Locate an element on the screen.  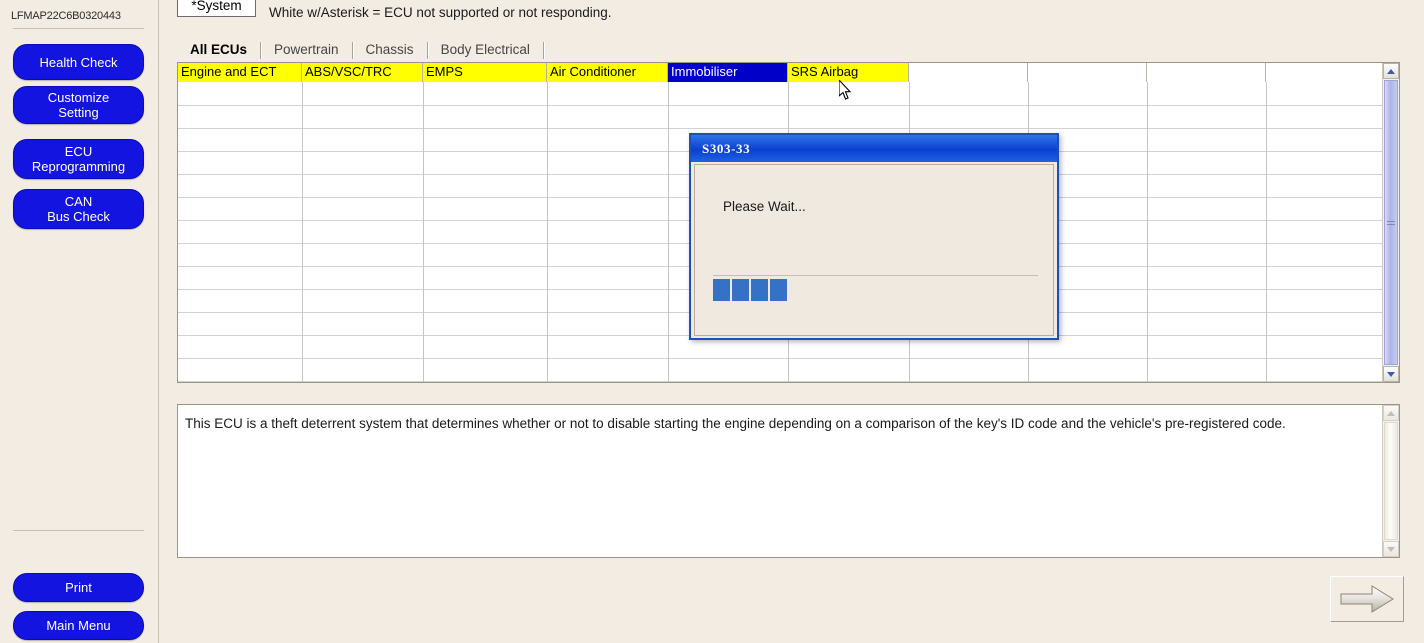
ecu-reprogramming-button: ECU Reprogramming is located at coordinates (78, 159).